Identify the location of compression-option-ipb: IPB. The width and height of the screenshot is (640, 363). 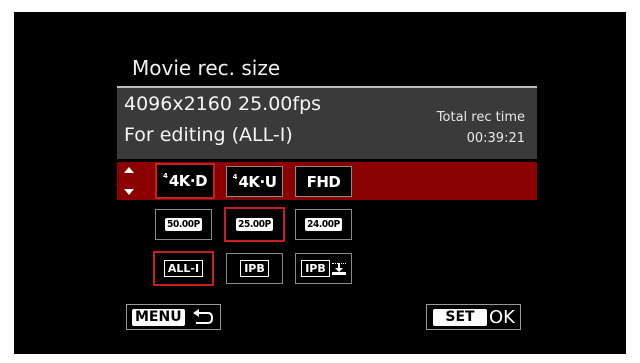
(254, 268).